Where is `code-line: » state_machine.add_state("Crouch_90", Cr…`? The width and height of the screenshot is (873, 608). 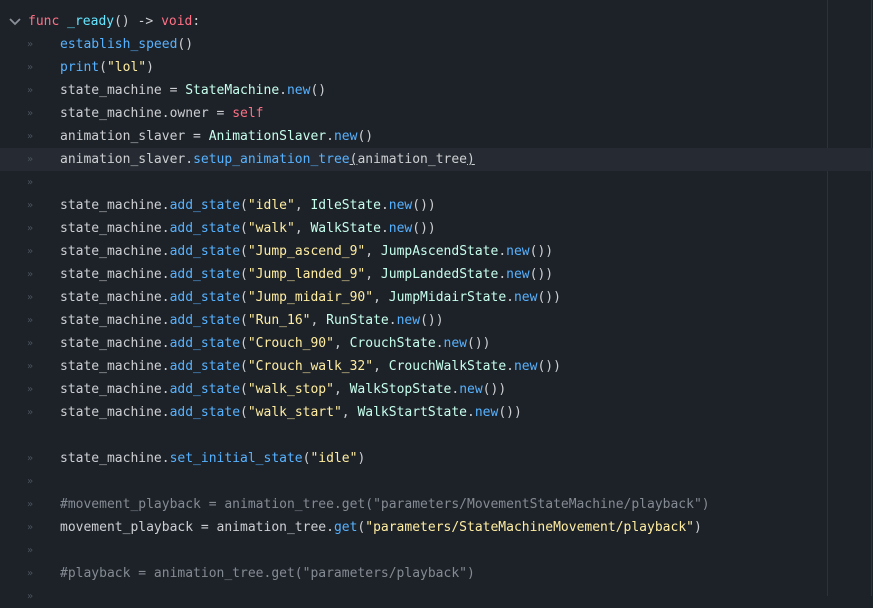
code-line: » state_machine.add_state("Crouch_90", Cr… is located at coordinates (436, 343).